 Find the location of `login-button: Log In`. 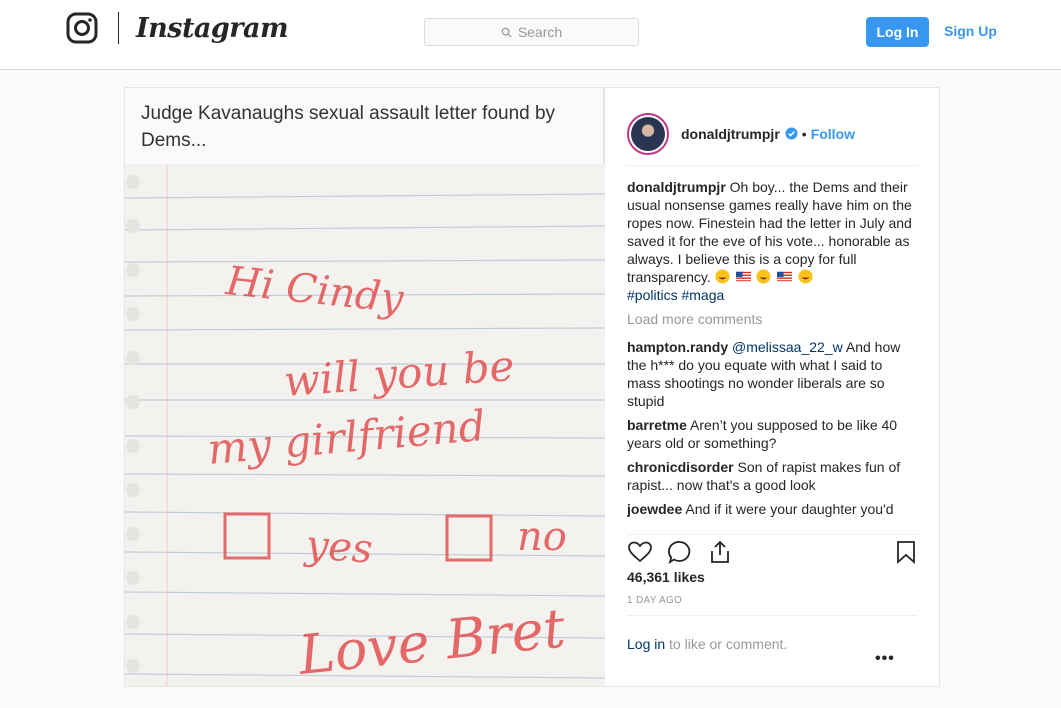

login-button: Log In is located at coordinates (897, 32).